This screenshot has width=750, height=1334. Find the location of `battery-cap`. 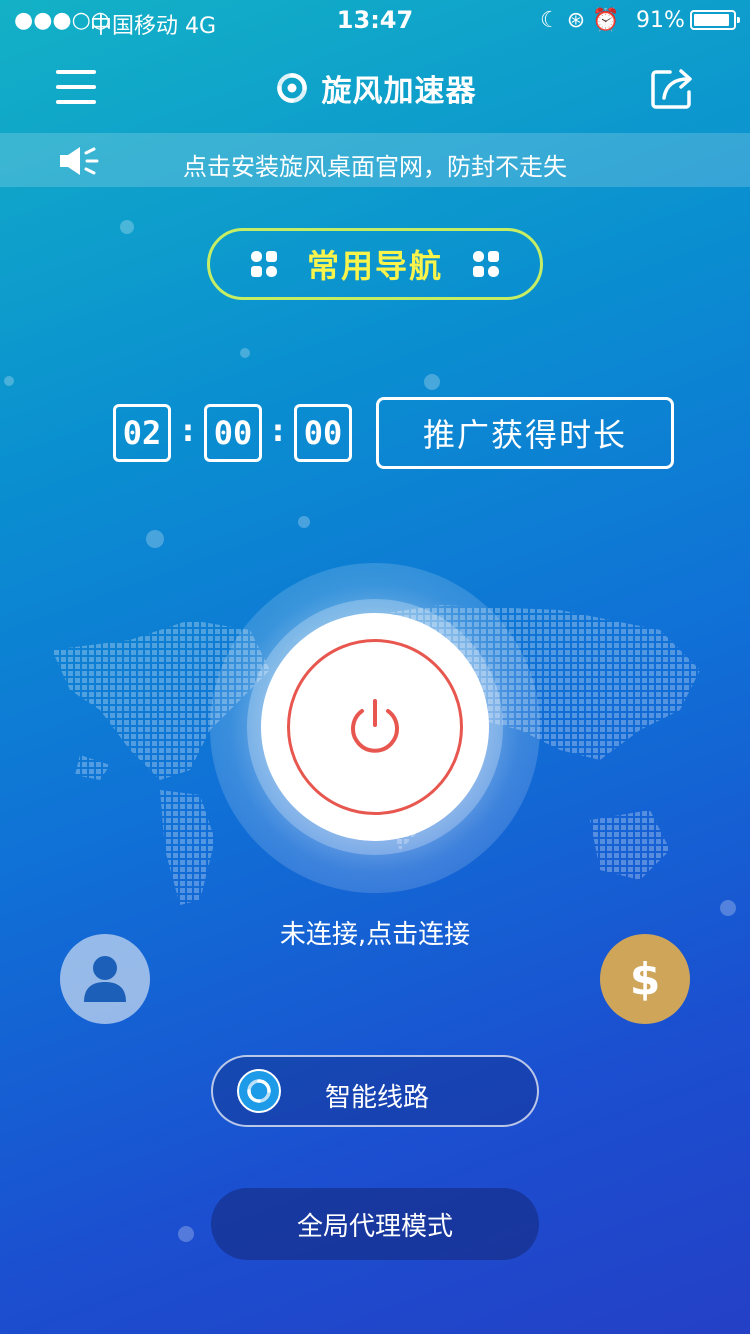

battery-cap is located at coordinates (738, 20).